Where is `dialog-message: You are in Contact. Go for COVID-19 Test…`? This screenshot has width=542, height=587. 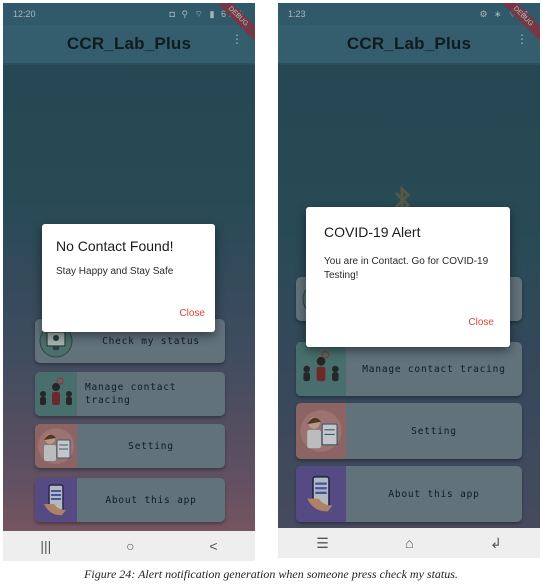 dialog-message: You are in Contact. Go for COVID-19 Test… is located at coordinates (406, 268).